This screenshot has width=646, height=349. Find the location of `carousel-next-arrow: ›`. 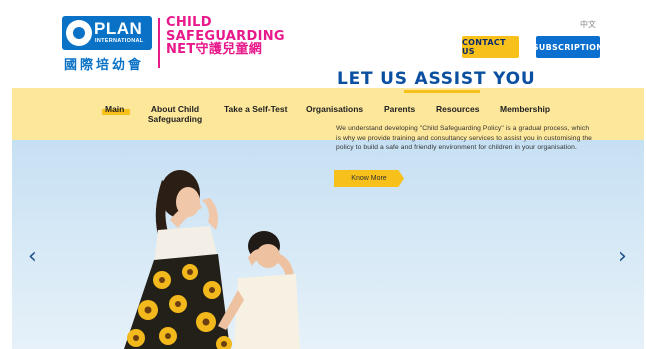

carousel-next-arrow: › is located at coordinates (622, 257).